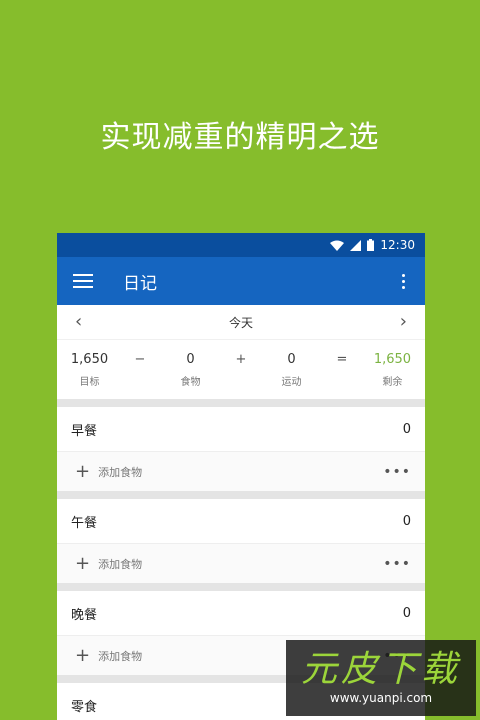  I want to click on meal-lunch: 午餐 0 + 添加食物 •••, so click(241, 541).